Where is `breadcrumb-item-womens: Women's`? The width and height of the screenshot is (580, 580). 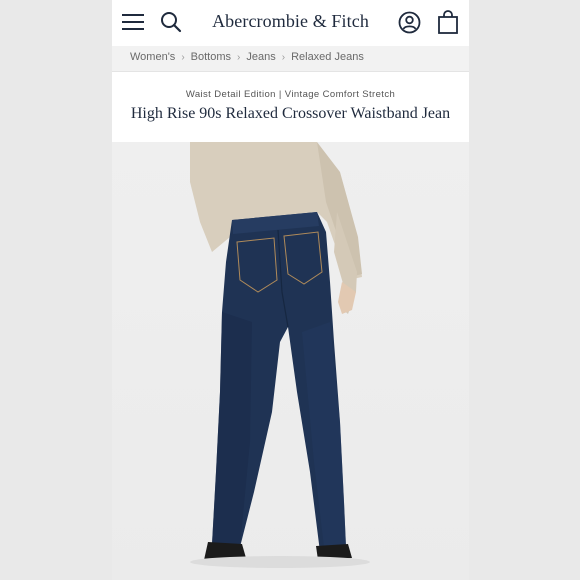 breadcrumb-item-womens: Women's is located at coordinates (152, 57).